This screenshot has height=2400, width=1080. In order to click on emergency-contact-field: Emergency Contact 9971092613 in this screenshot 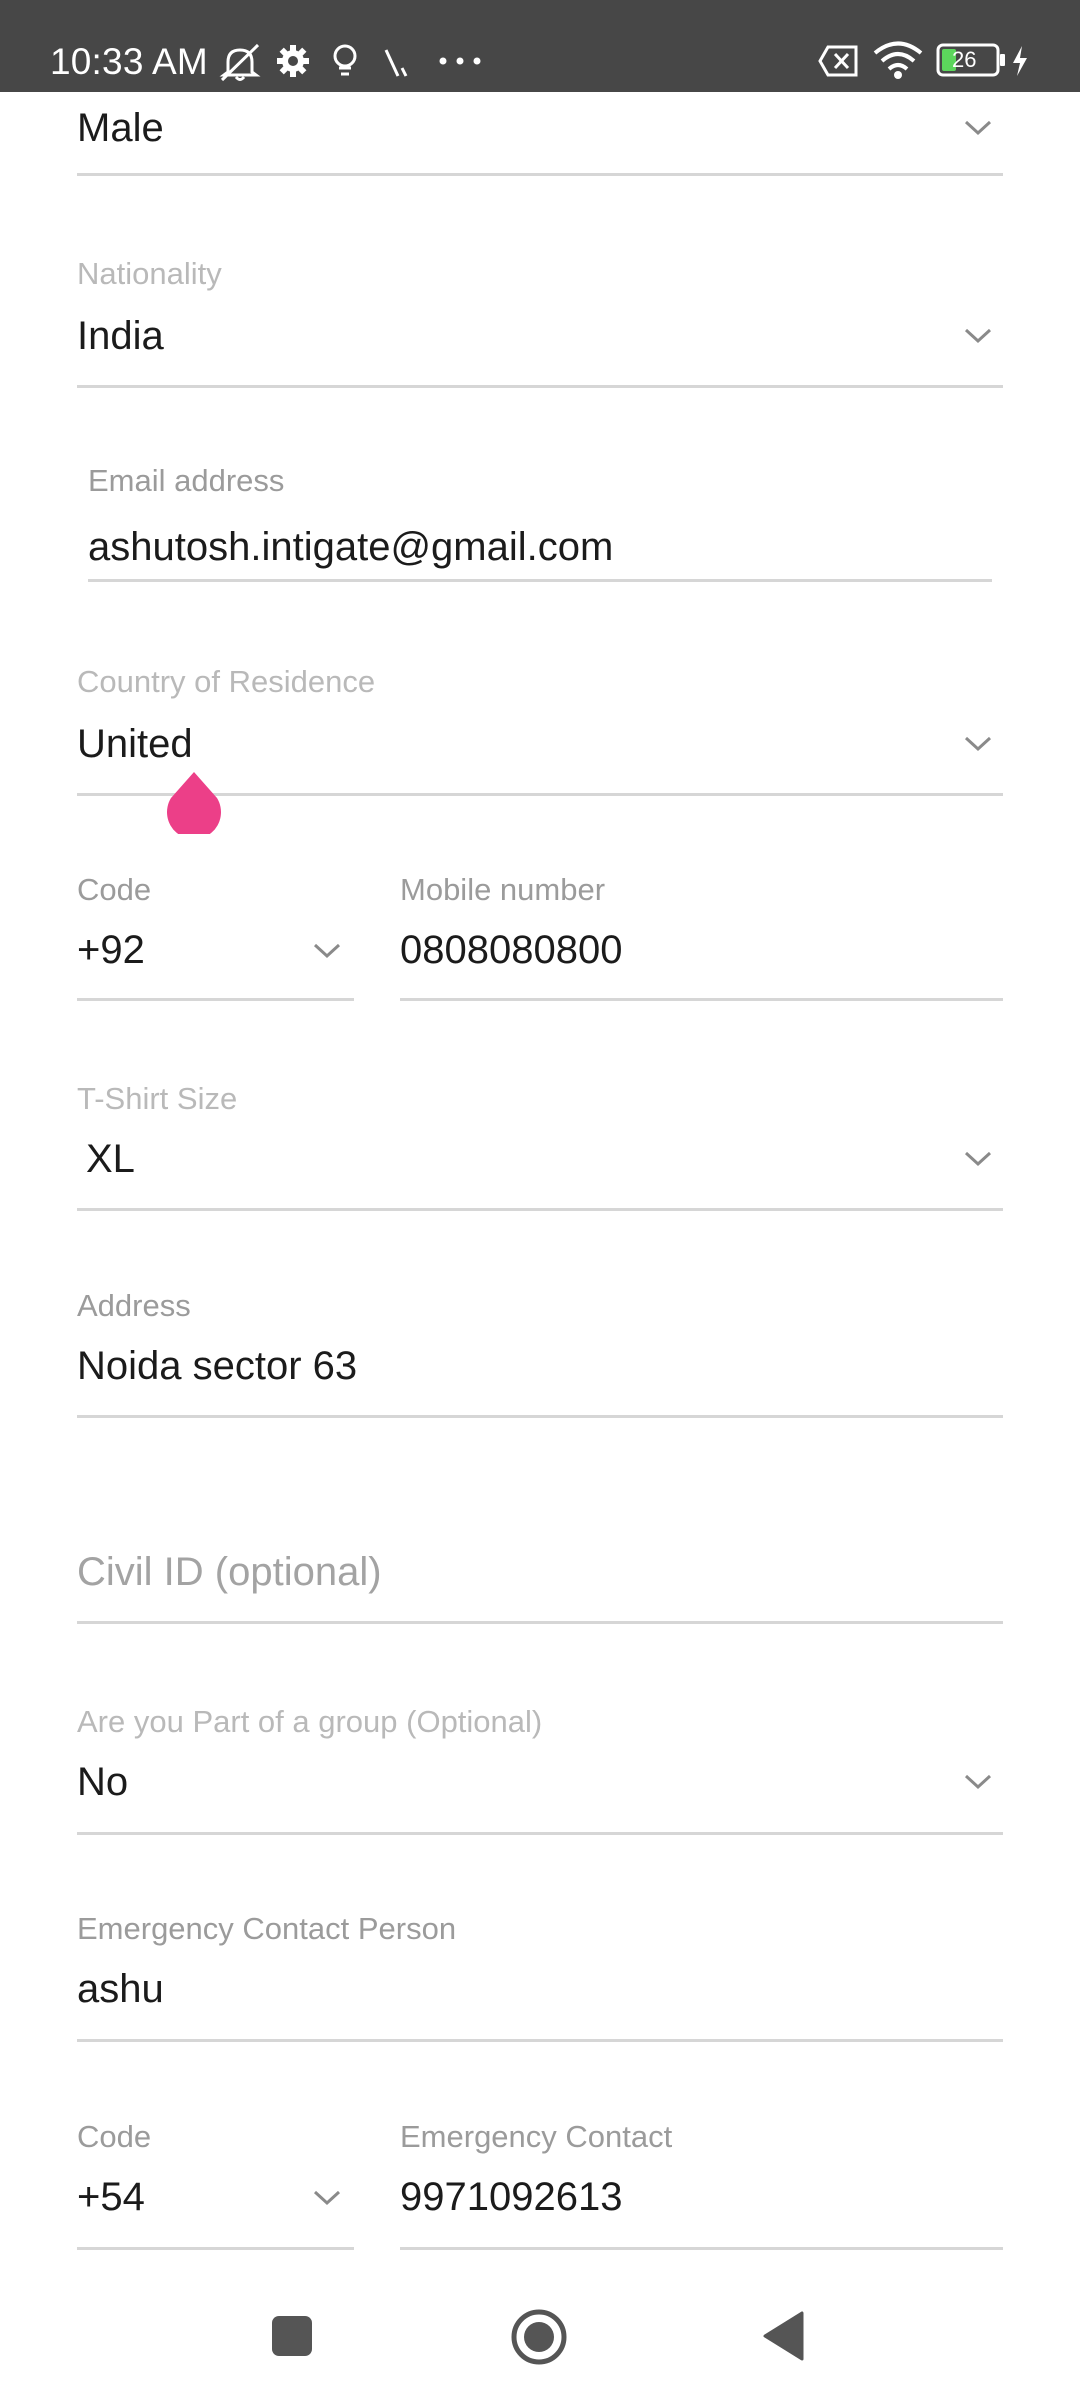, I will do `click(701, 2184)`.